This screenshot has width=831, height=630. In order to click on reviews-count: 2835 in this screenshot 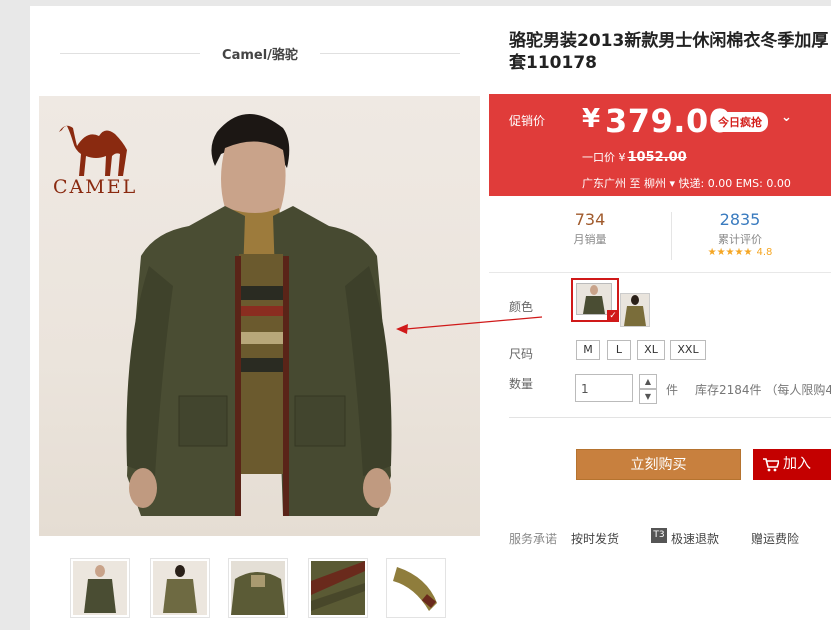, I will do `click(740, 219)`.